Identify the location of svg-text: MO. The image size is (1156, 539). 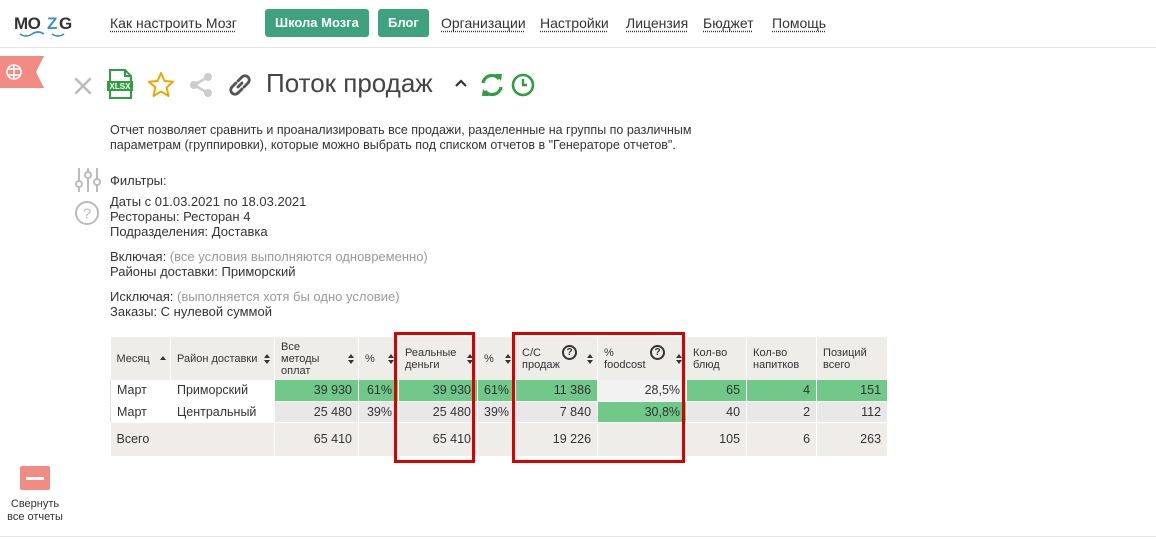
(27, 23).